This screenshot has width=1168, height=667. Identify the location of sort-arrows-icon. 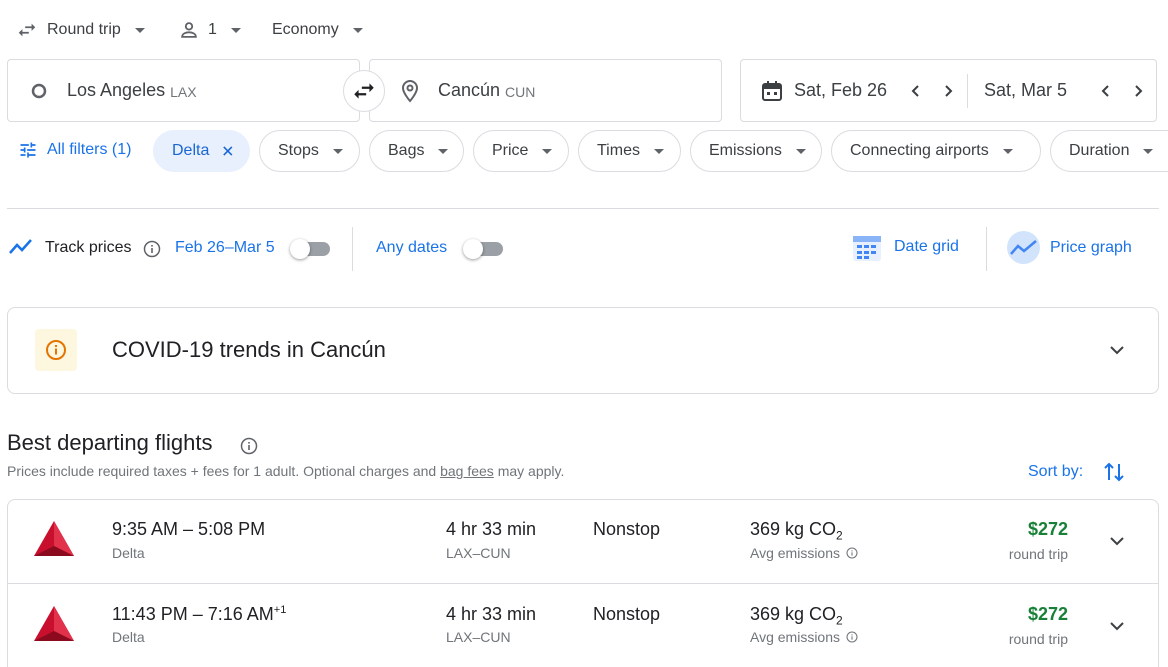
(1114, 472).